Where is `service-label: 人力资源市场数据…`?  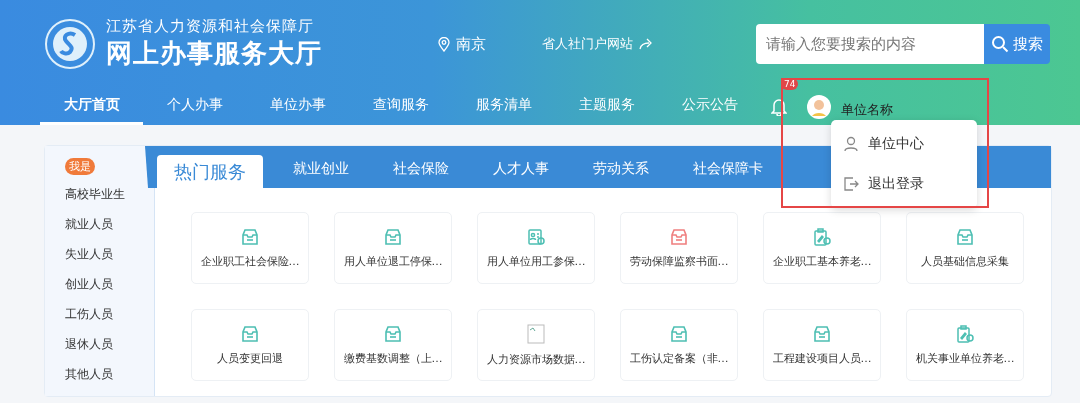 service-label: 人力资源市场数据… is located at coordinates (536, 359).